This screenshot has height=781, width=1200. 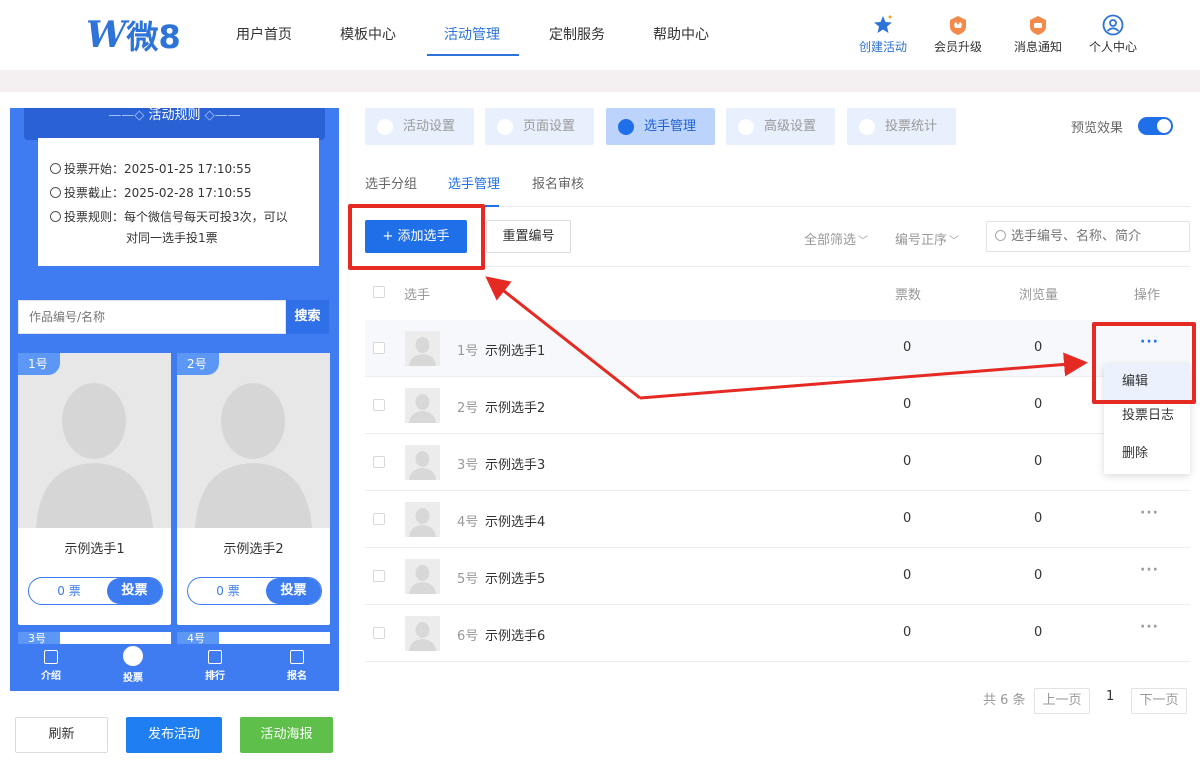 I want to click on annotation-arrows, so click(x=786, y=338).